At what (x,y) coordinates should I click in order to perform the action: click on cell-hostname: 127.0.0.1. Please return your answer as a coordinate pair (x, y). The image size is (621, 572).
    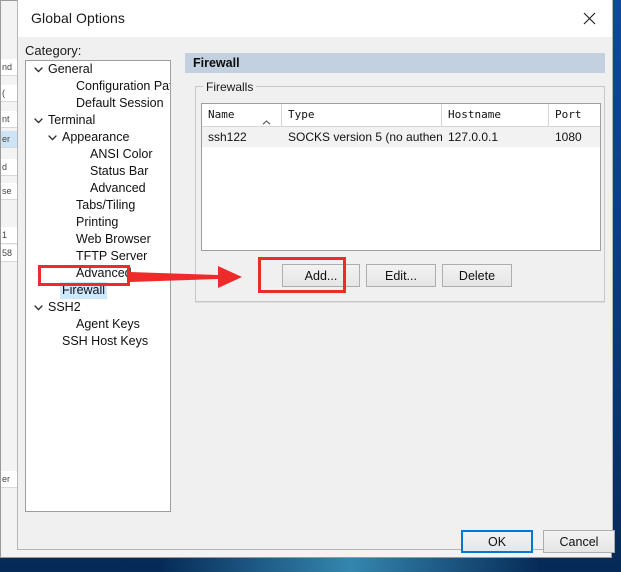
    Looking at the image, I should click on (473, 137).